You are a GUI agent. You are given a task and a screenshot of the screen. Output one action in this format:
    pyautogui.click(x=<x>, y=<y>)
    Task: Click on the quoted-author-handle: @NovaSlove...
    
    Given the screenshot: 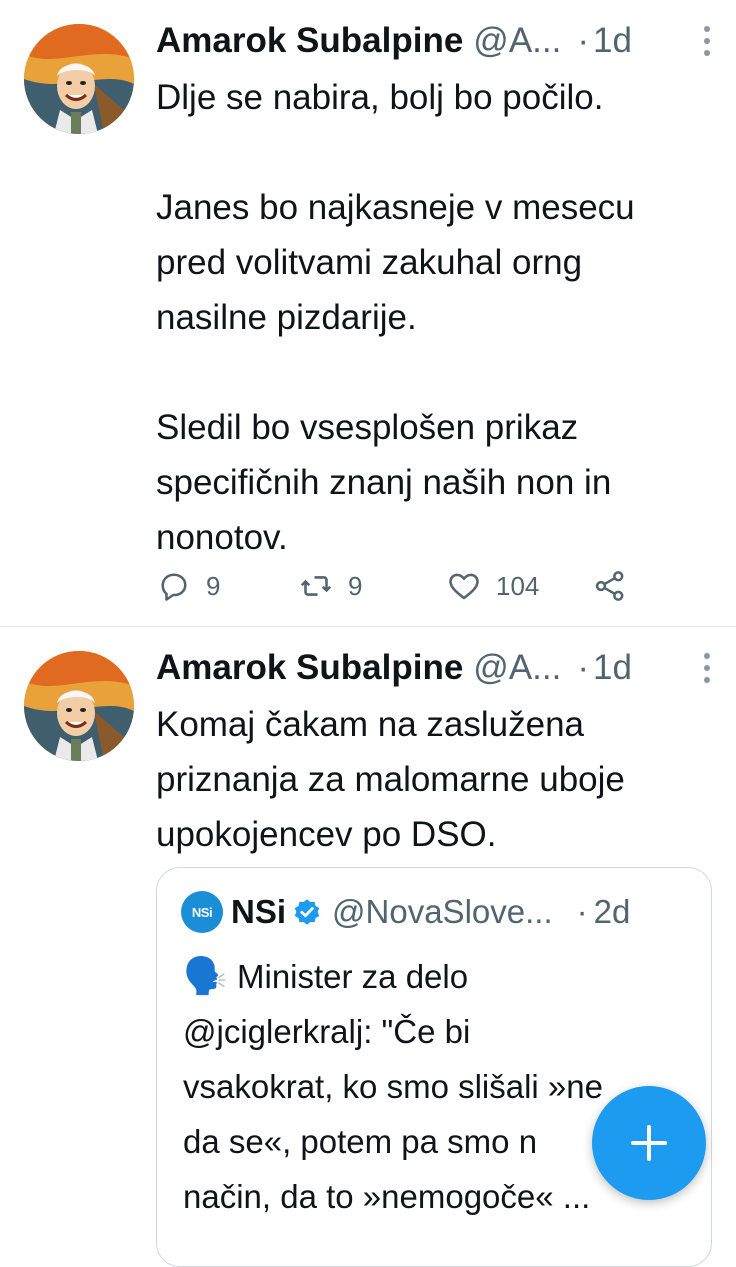 What is the action you would take?
    pyautogui.click(x=442, y=911)
    